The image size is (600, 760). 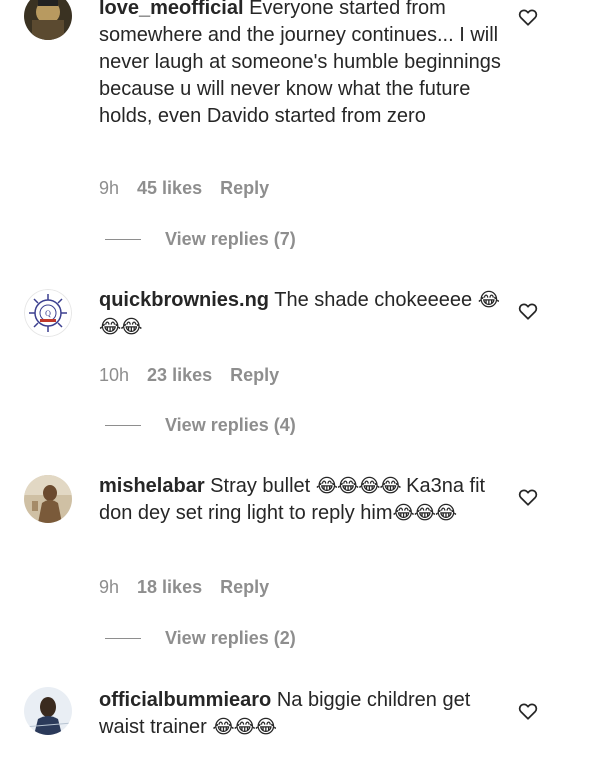 I want to click on comment-likes: 45 likes, so click(x=169, y=188).